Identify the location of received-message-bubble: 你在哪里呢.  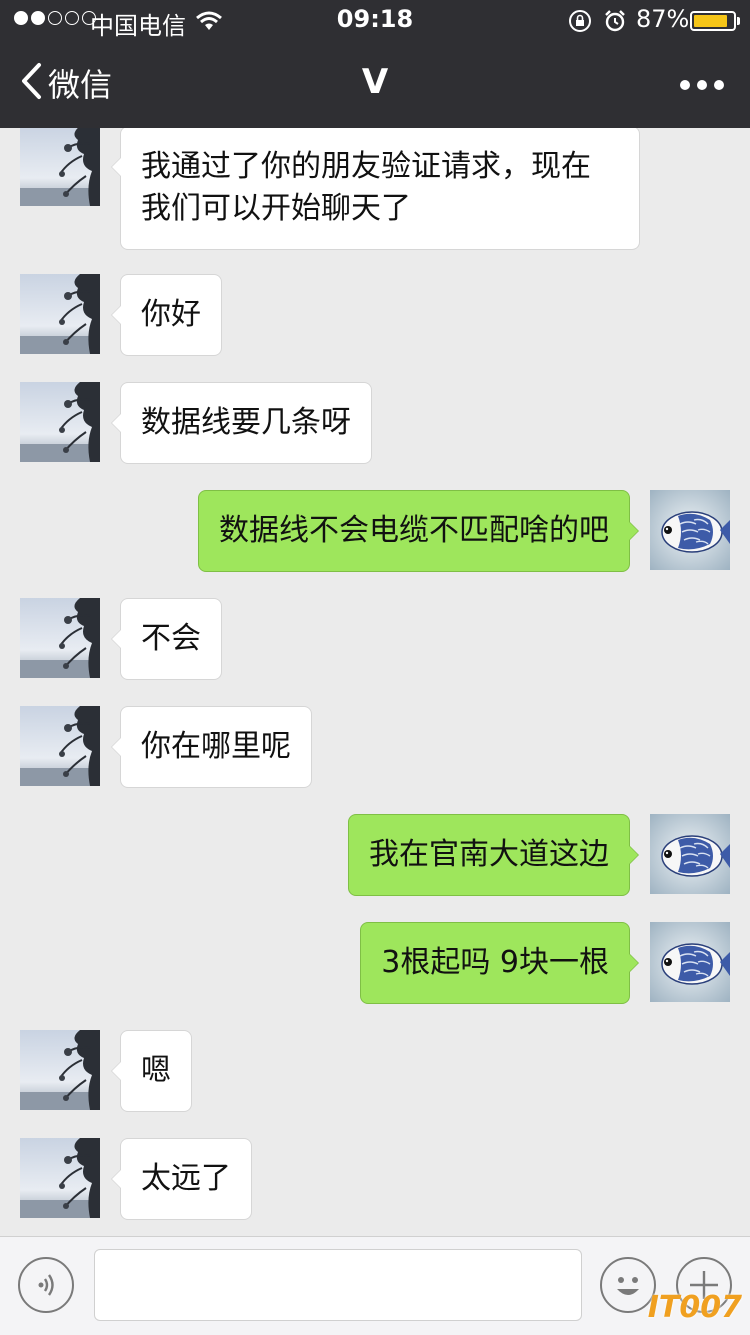
(211, 747).